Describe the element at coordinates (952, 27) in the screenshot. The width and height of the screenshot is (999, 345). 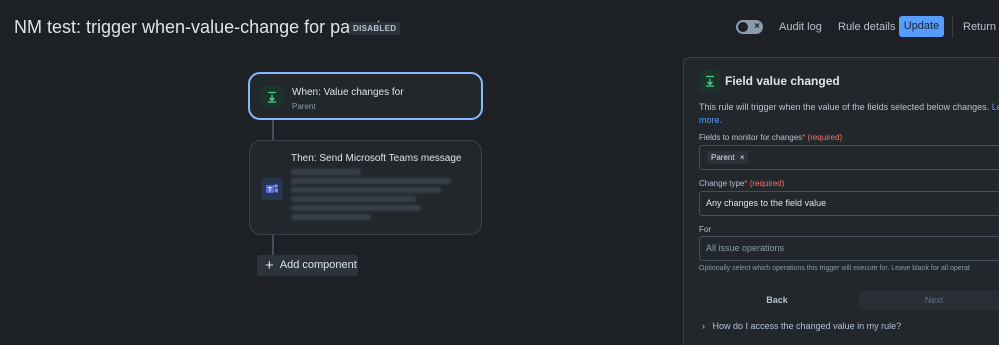
I see `header-divider` at that location.